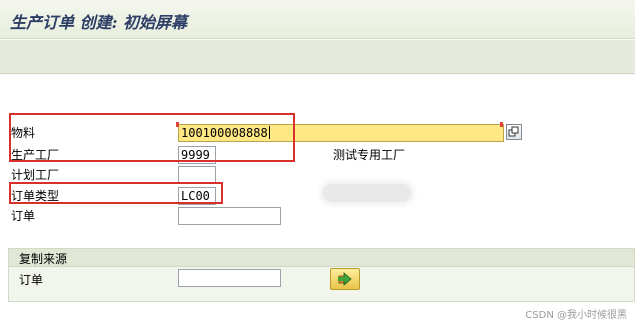  What do you see at coordinates (501, 124) in the screenshot?
I see `required-marker` at bounding box center [501, 124].